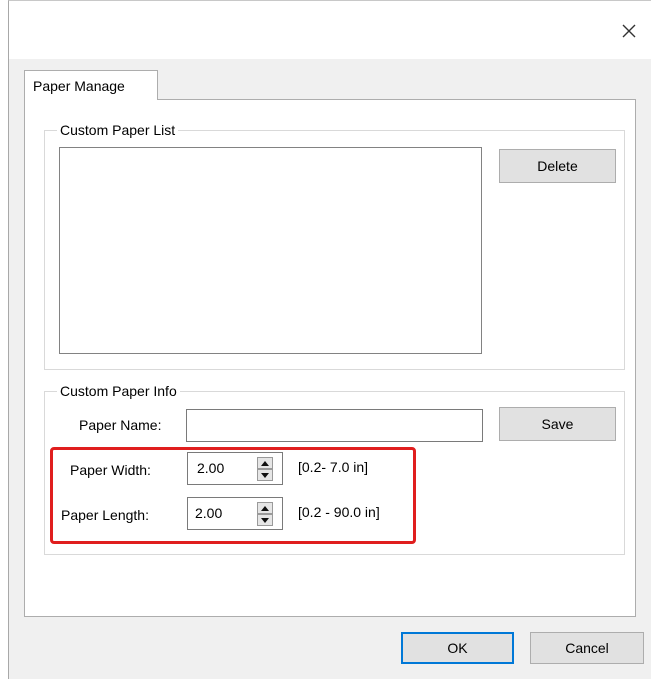 The image size is (651, 679). I want to click on ok-button: OK, so click(457, 648).